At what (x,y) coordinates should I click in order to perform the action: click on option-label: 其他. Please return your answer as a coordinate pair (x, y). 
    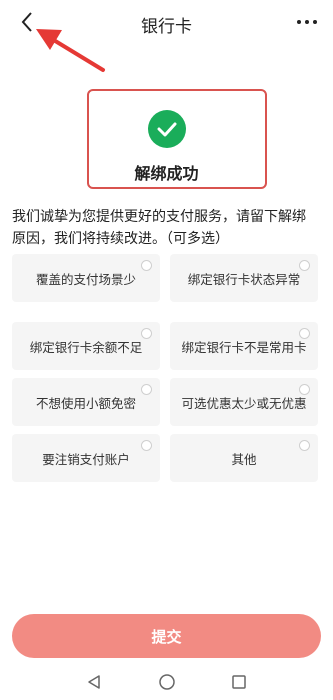
    Looking at the image, I should click on (244, 459).